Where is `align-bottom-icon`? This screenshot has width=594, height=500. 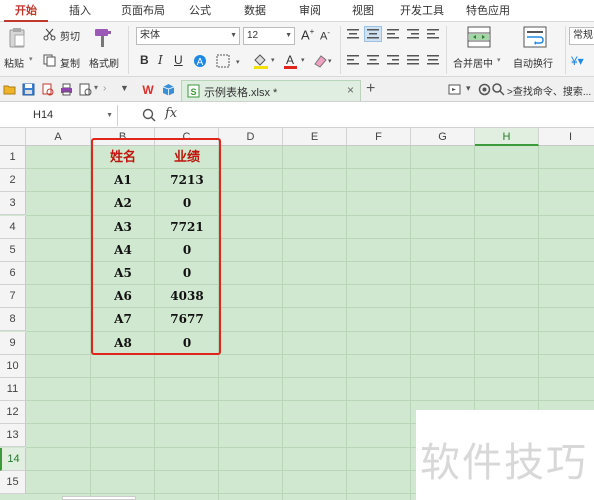 align-bottom-icon is located at coordinates (393, 34).